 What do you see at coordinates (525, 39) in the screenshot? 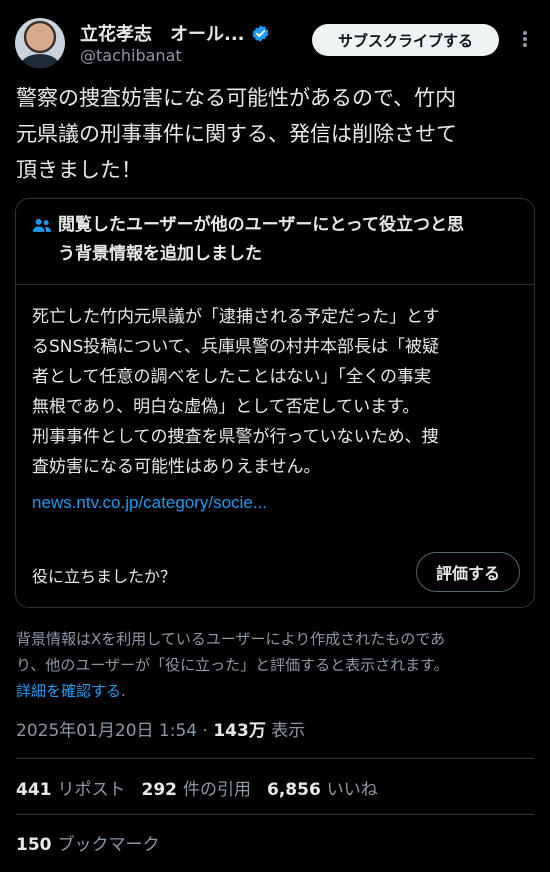
I see `more-options-icon` at bounding box center [525, 39].